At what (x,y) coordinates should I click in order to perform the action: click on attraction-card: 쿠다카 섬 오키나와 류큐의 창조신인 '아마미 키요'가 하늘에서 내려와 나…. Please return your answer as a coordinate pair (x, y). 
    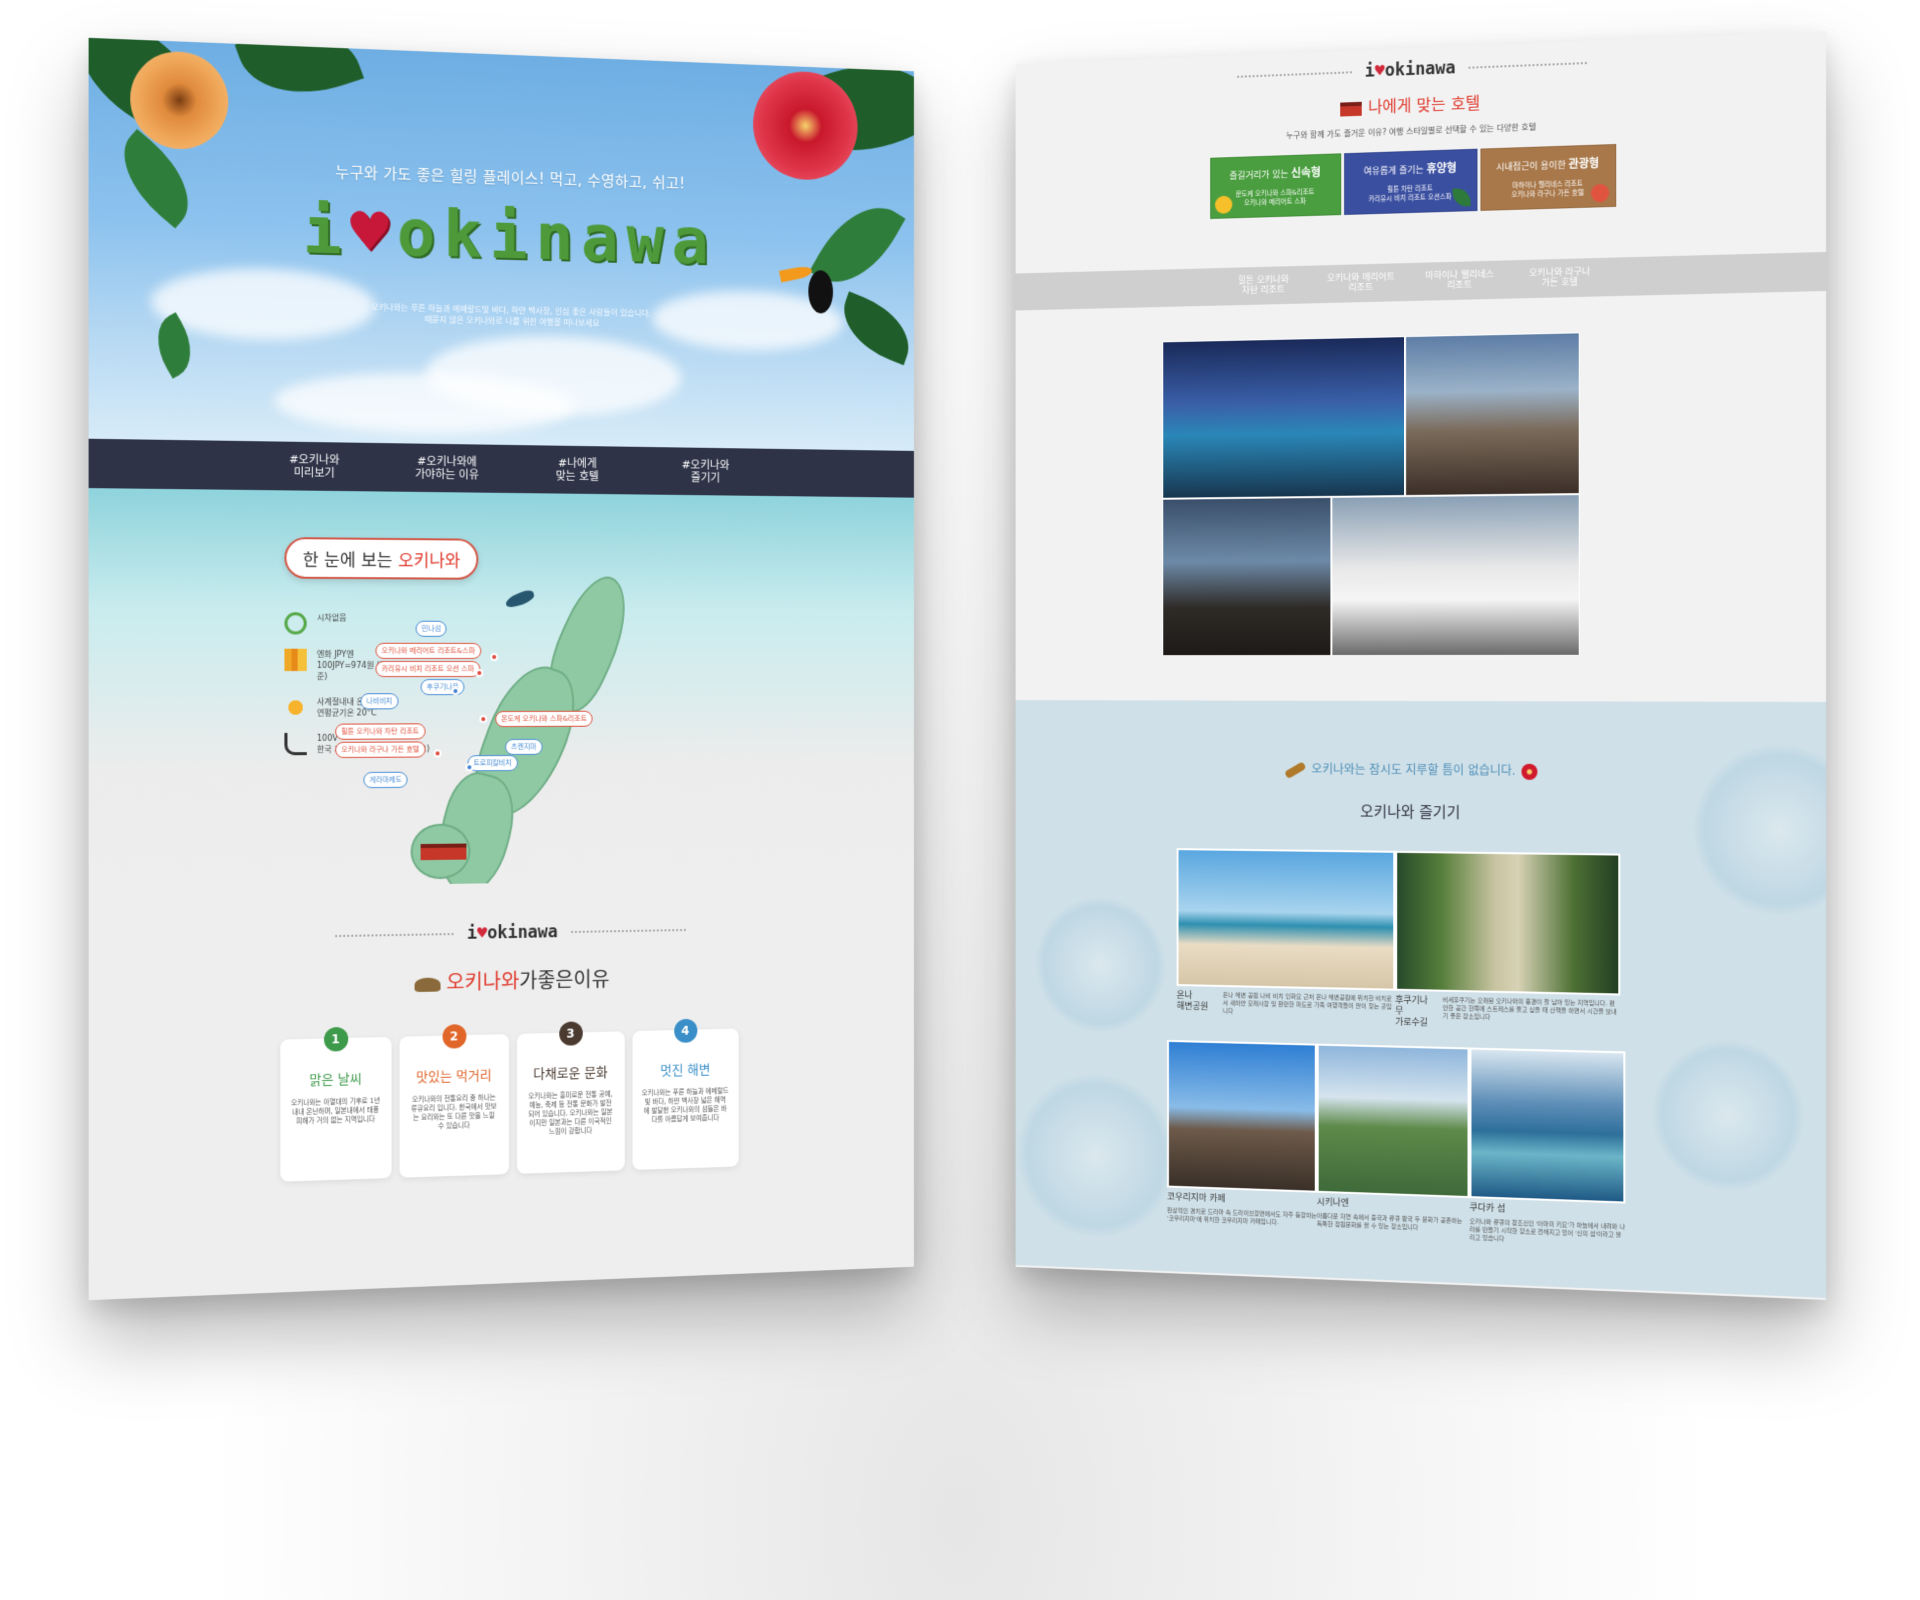
    Looking at the image, I should click on (1547, 1147).